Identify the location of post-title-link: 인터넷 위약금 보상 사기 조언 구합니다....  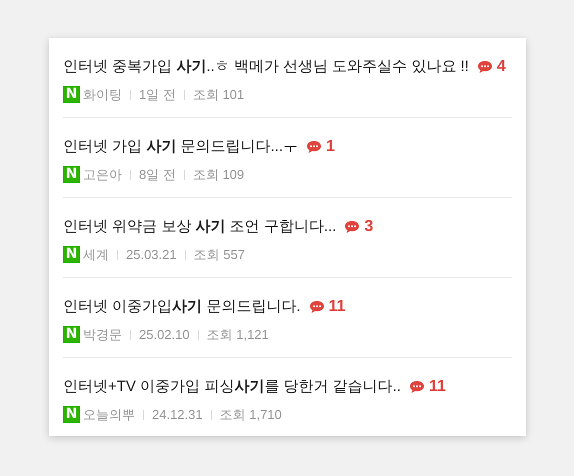
(199, 227).